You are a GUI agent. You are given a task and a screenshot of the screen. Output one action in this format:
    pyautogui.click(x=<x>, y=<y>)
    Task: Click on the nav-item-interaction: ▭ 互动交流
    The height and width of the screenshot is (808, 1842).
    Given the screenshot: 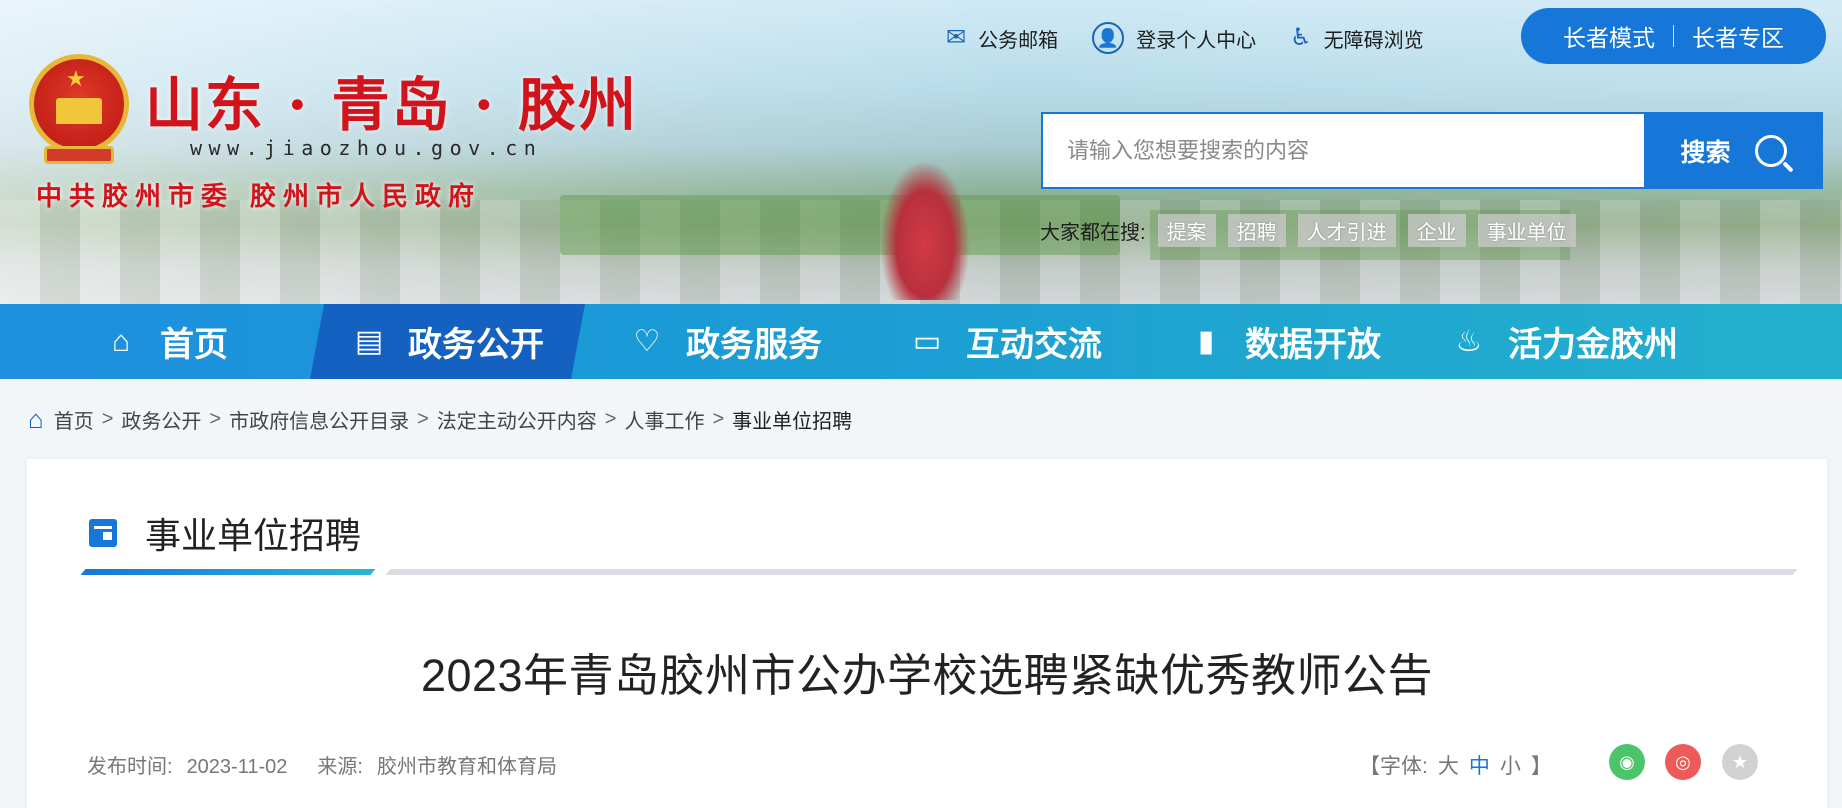 What is the action you would take?
    pyautogui.click(x=1006, y=341)
    